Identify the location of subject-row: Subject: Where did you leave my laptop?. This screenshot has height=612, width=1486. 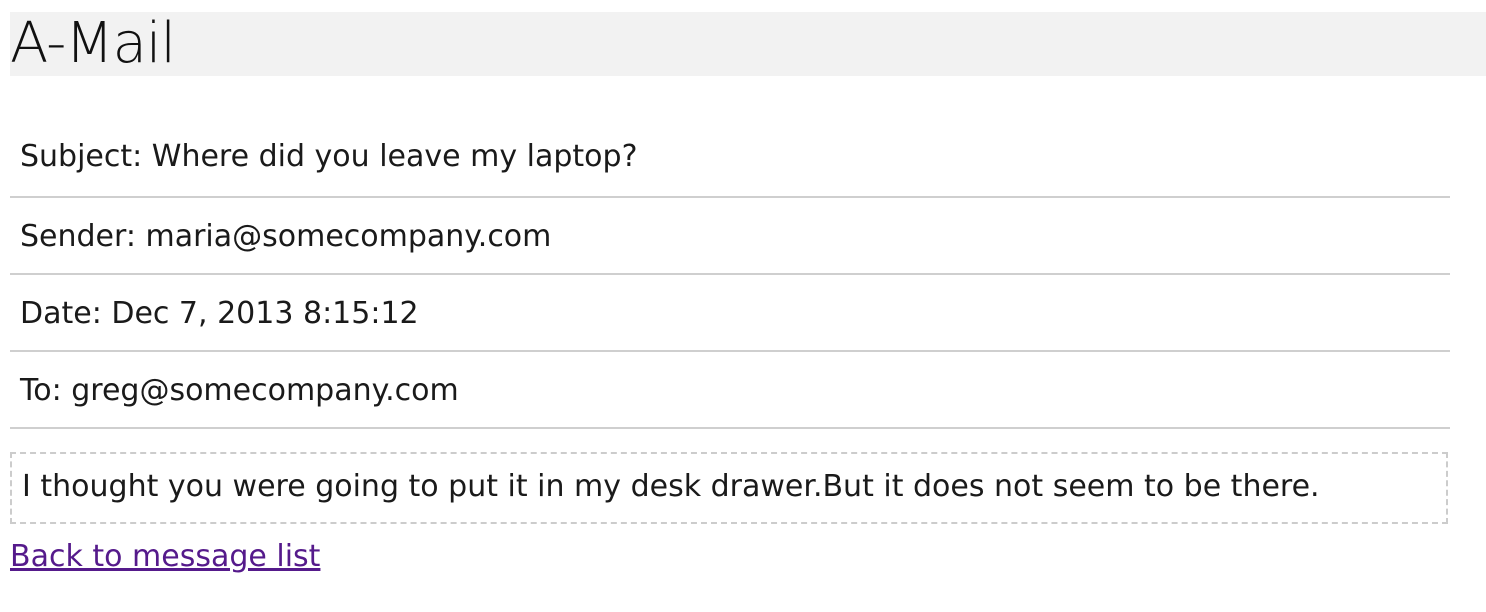
(730, 158).